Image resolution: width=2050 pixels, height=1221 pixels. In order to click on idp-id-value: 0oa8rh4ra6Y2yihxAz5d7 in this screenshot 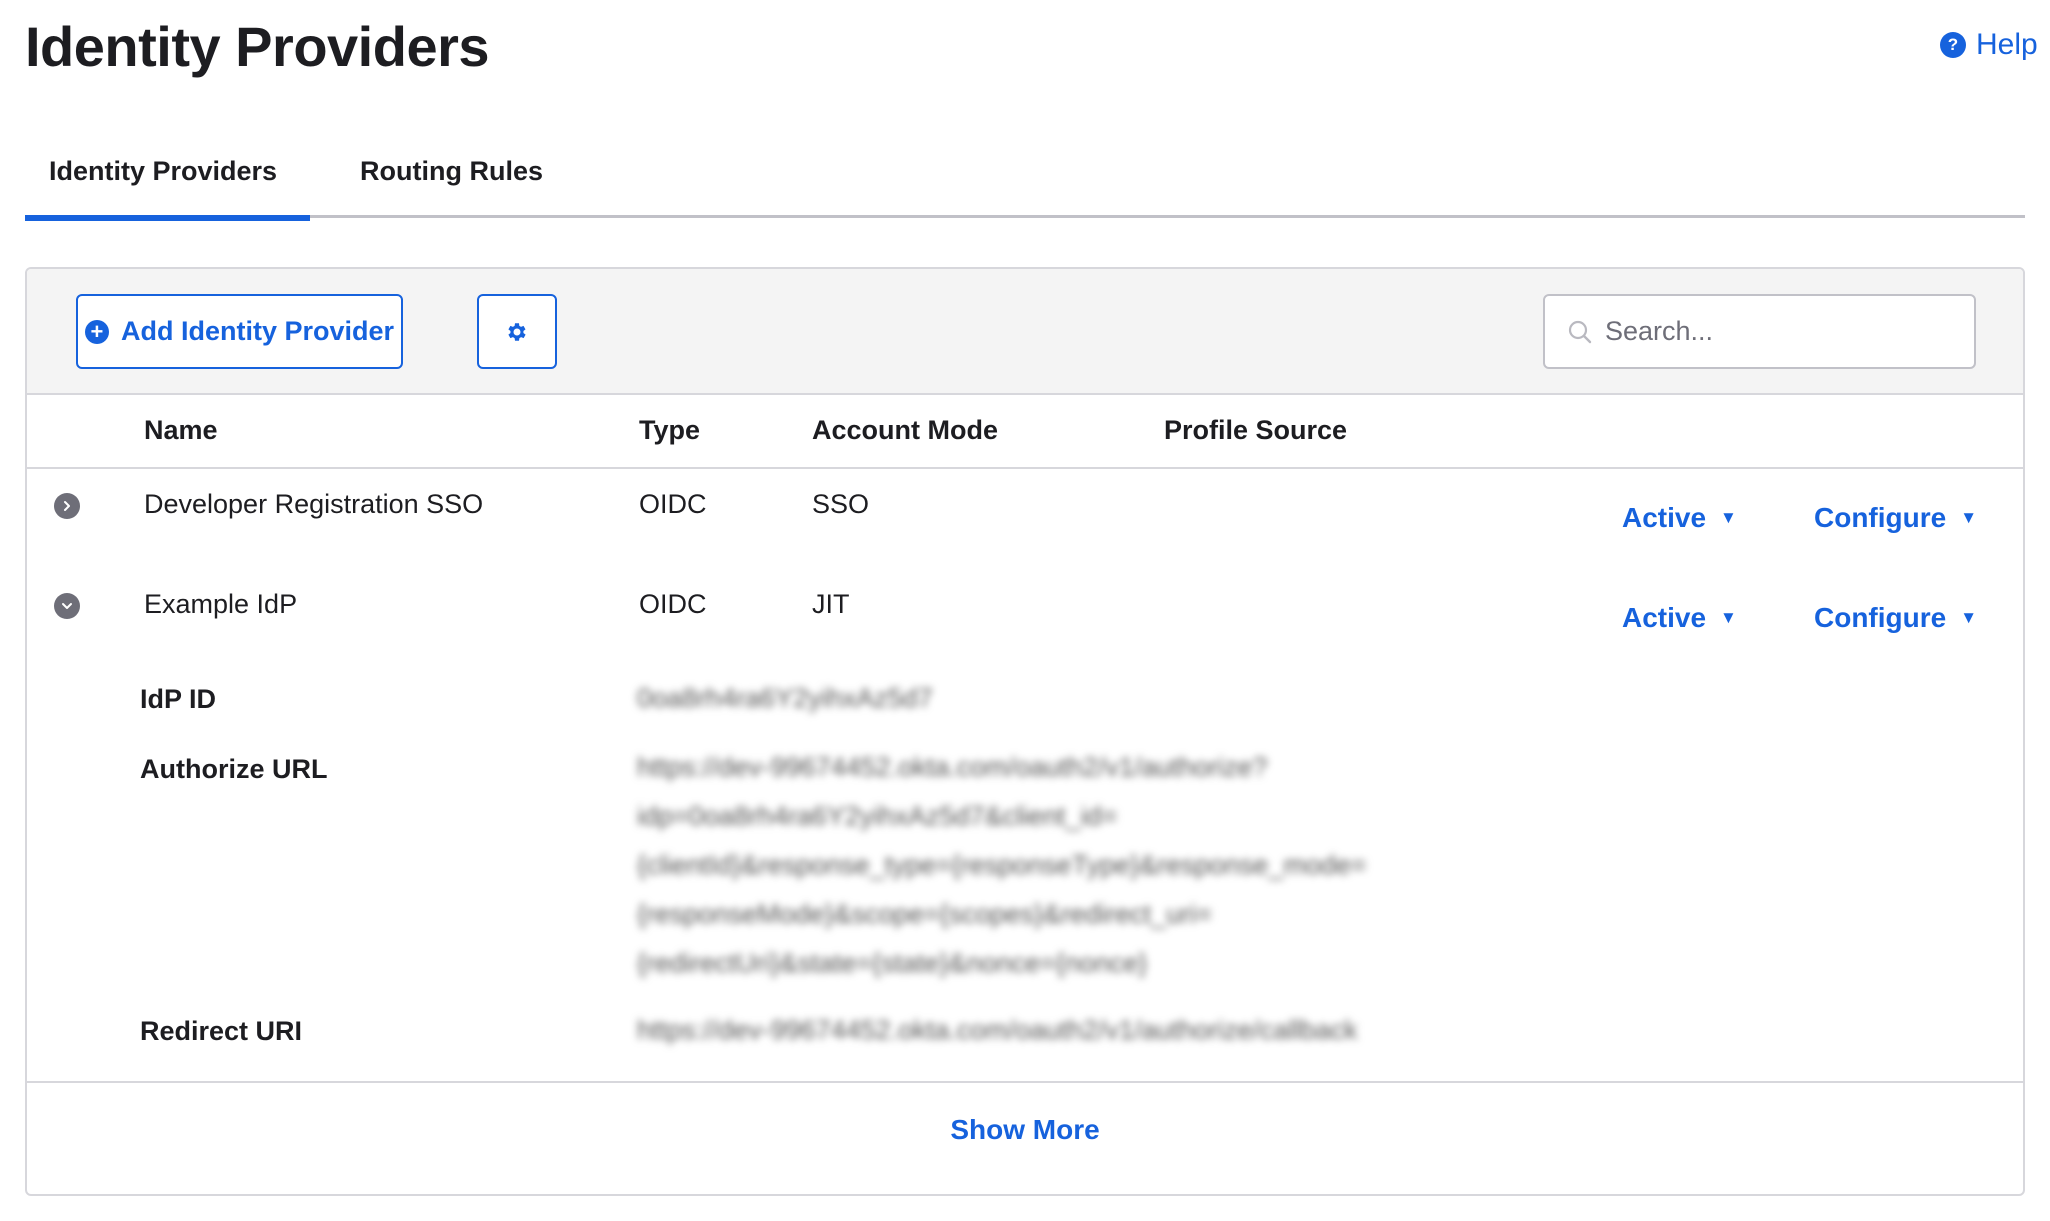, I will do `click(785, 698)`.